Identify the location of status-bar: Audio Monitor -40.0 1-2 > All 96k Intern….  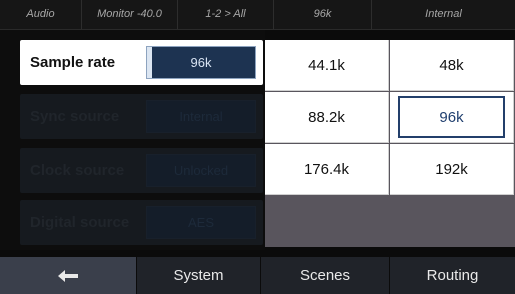
(257, 15).